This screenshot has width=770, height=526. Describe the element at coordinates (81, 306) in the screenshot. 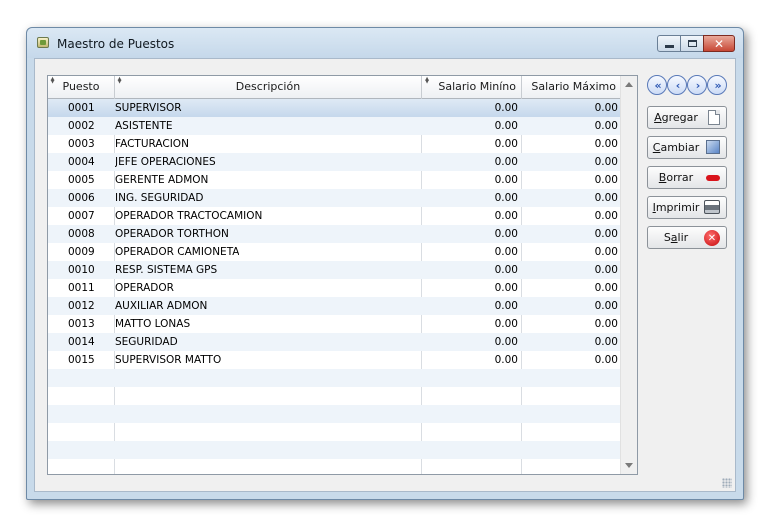

I see `cell-puesto: 0012` at that location.